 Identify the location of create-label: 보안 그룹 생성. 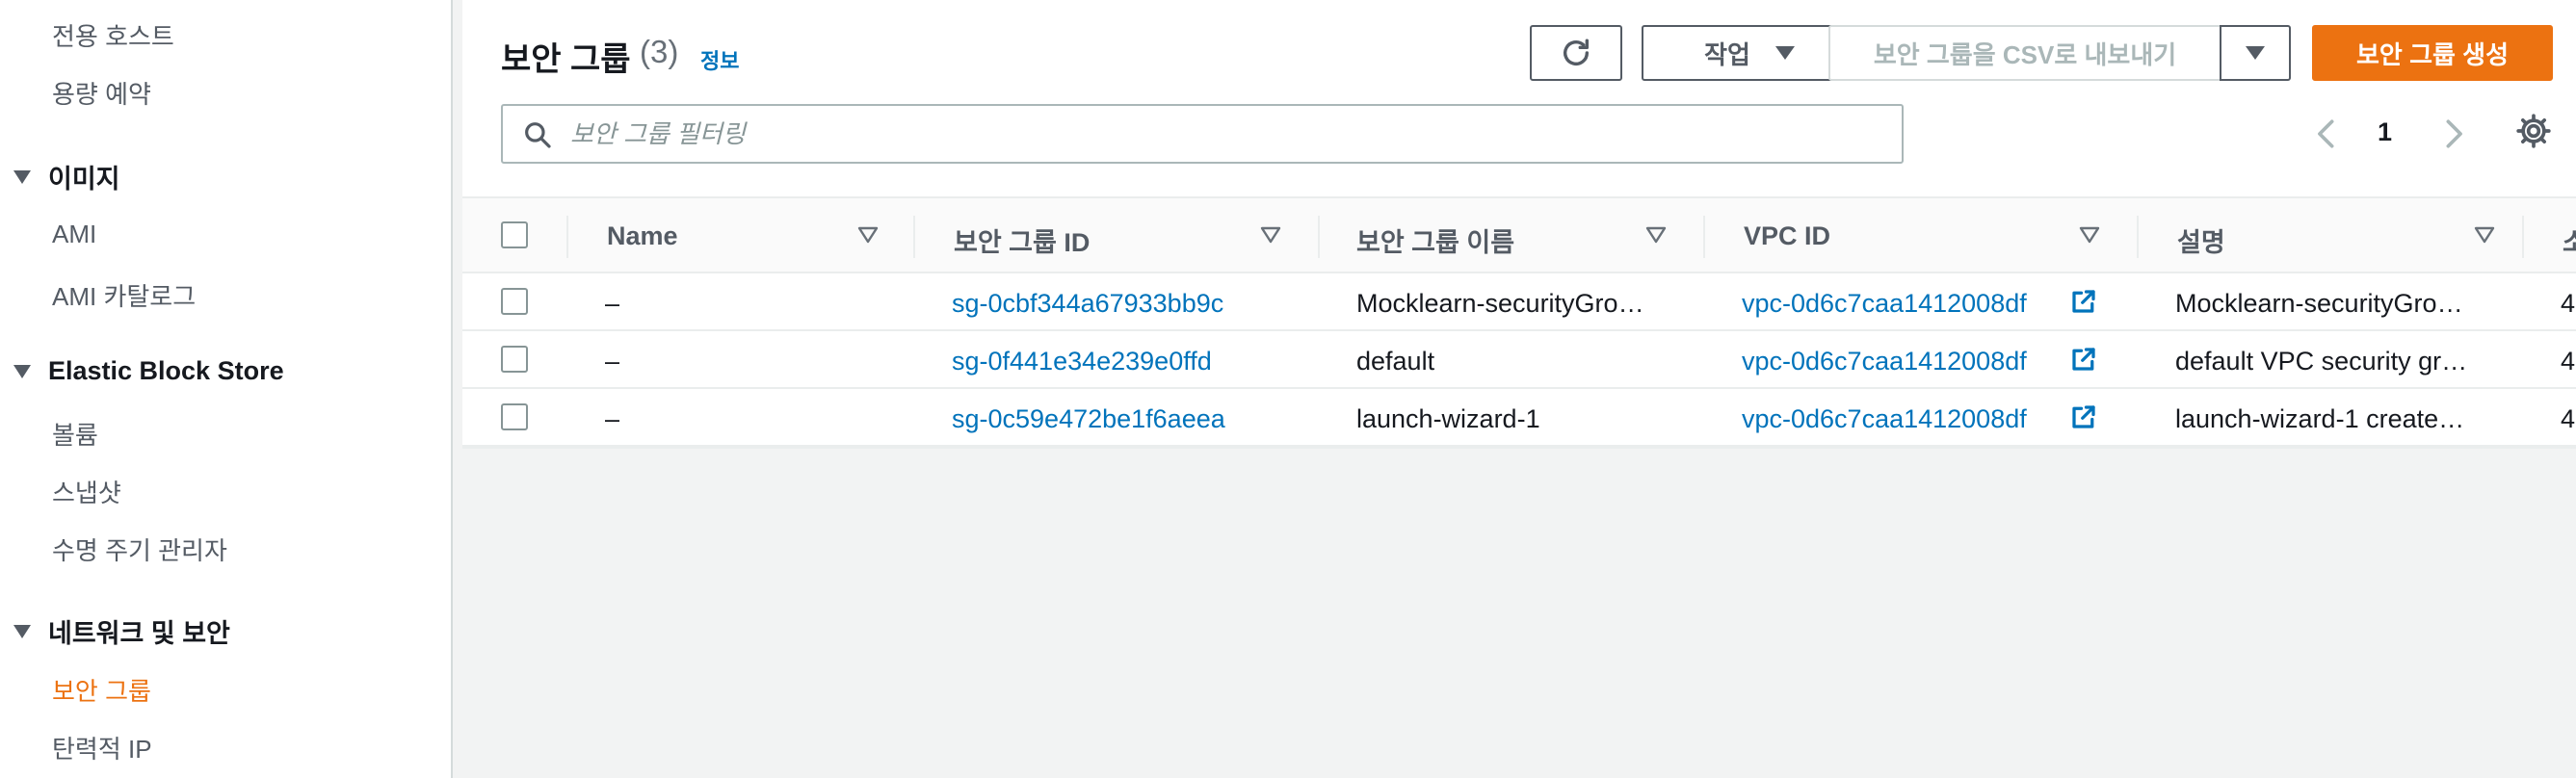
(2433, 54).